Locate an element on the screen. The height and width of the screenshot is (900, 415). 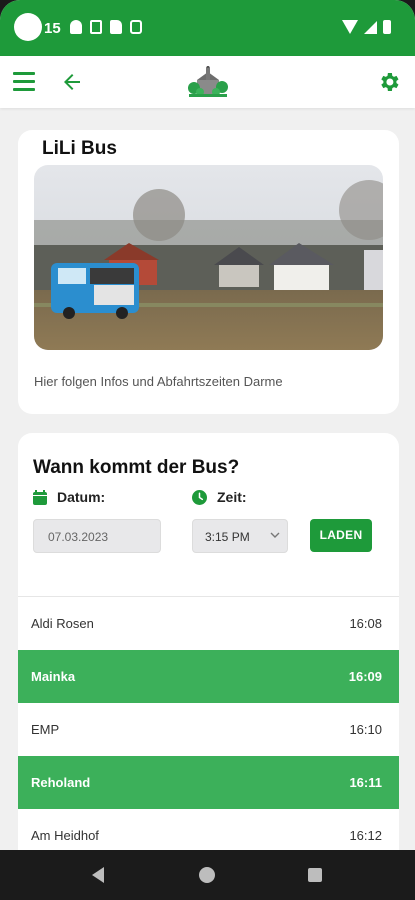
system-icons is located at coordinates (366, 27).